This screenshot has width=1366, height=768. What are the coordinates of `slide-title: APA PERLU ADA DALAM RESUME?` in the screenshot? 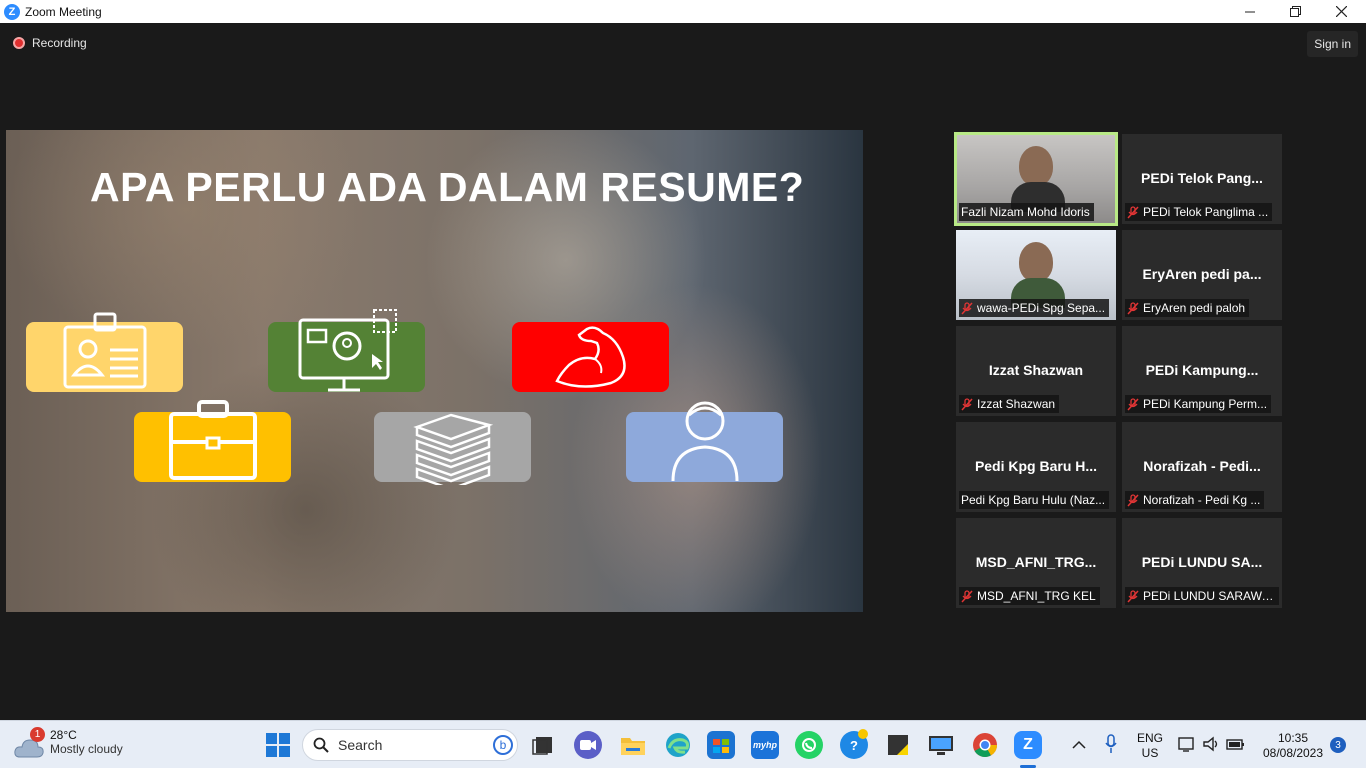 It's located at (447, 187).